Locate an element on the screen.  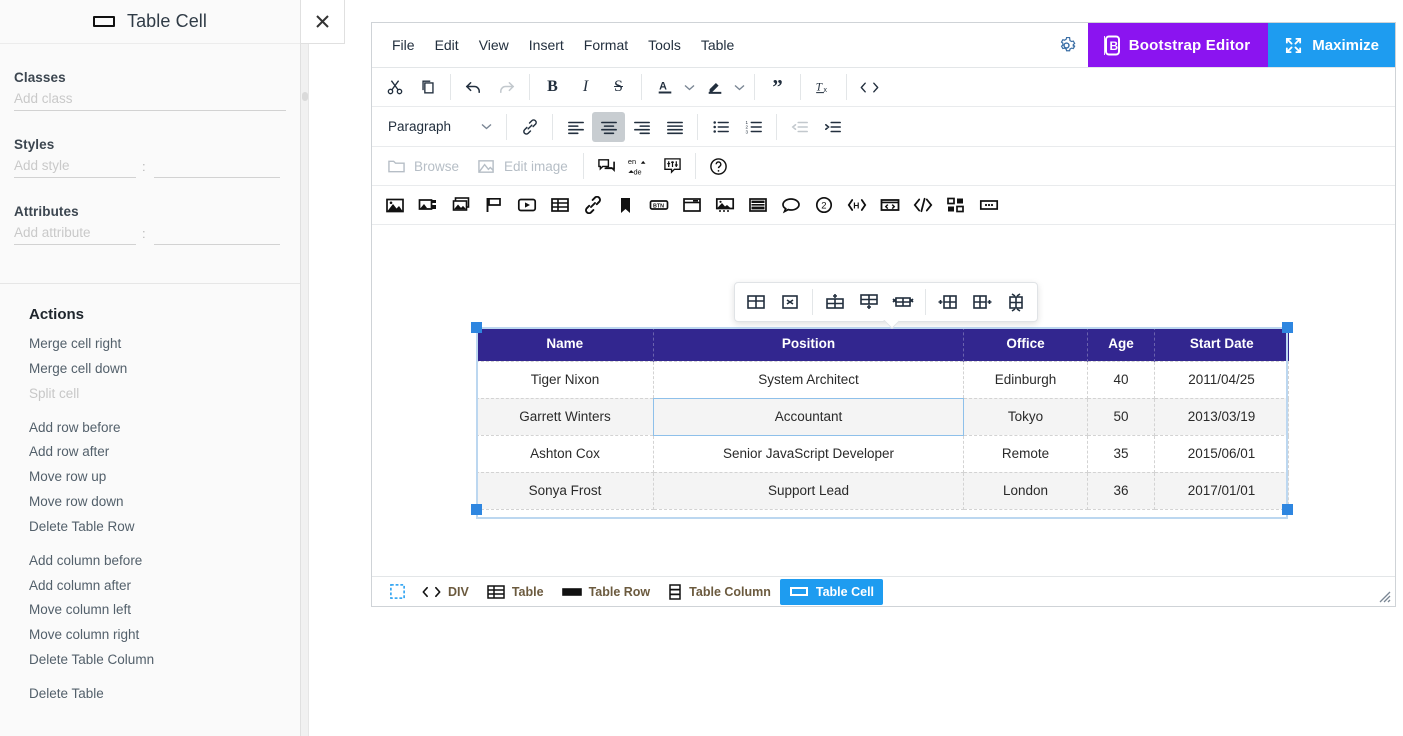
table-cell: London is located at coordinates (1025, 490).